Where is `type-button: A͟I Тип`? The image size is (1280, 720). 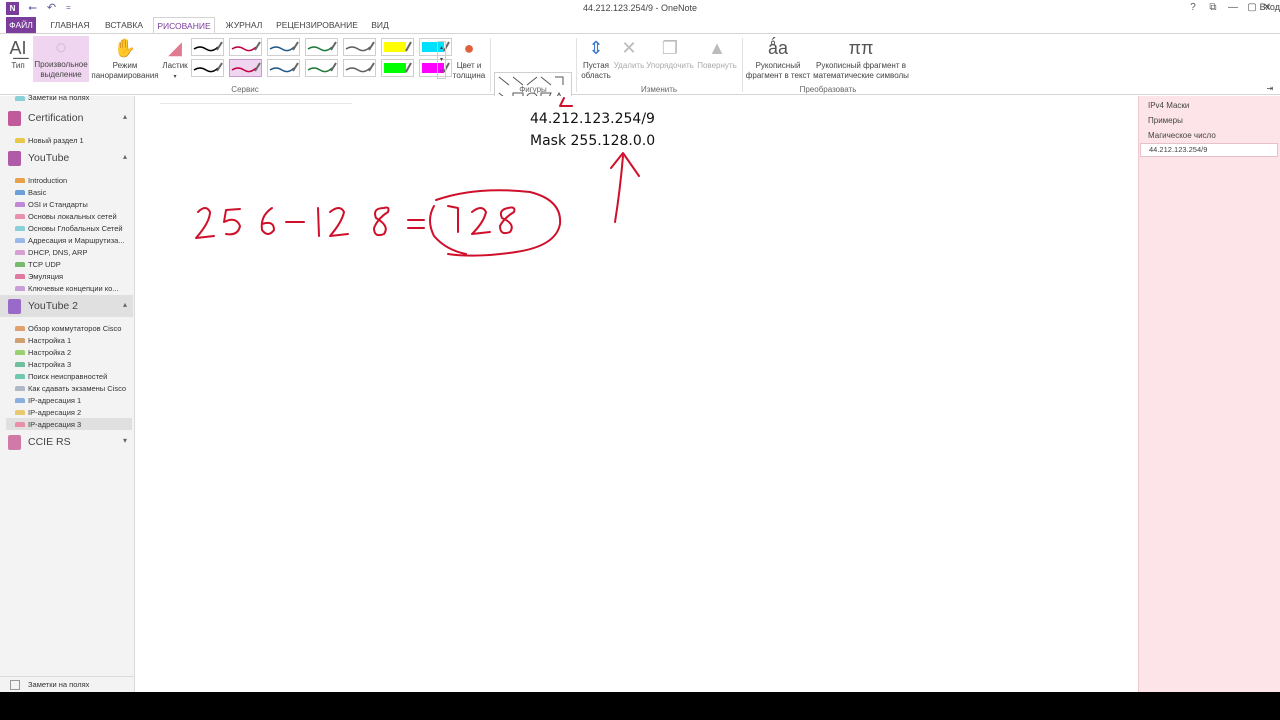
type-button: A͟I Тип is located at coordinates (18, 54).